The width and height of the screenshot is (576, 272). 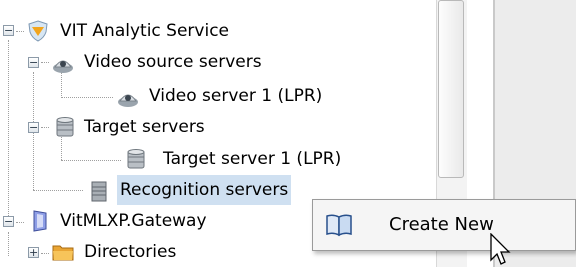 I want to click on tree-node-label: Video server 1 (LPR), so click(x=236, y=96).